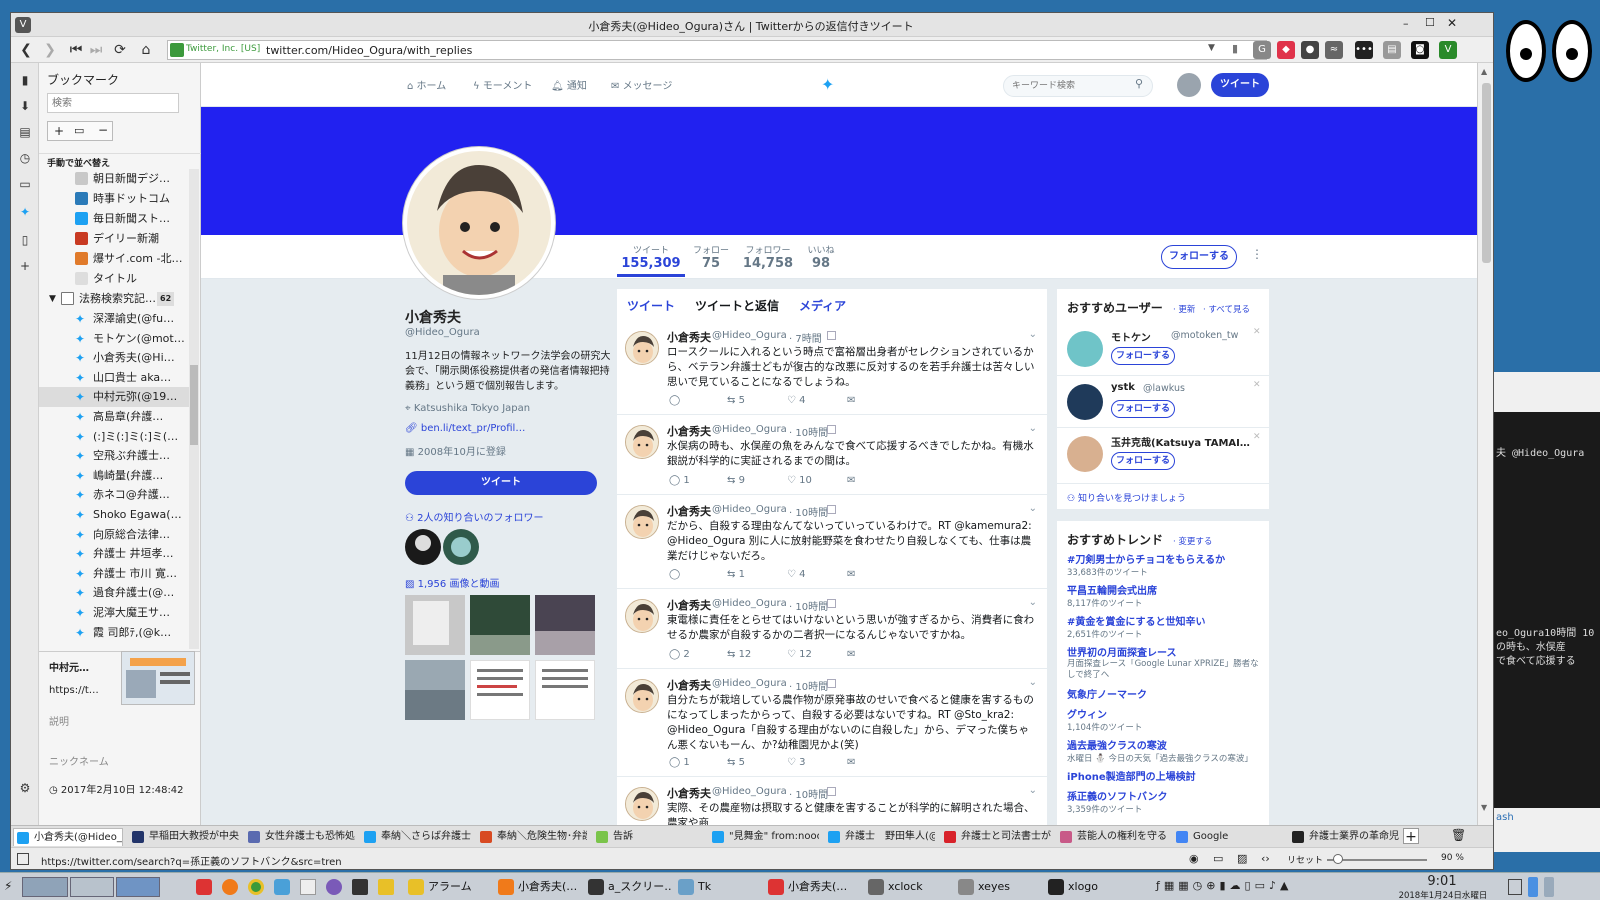  What do you see at coordinates (1448, 50) in the screenshot?
I see `extension-v-icon: V` at bounding box center [1448, 50].